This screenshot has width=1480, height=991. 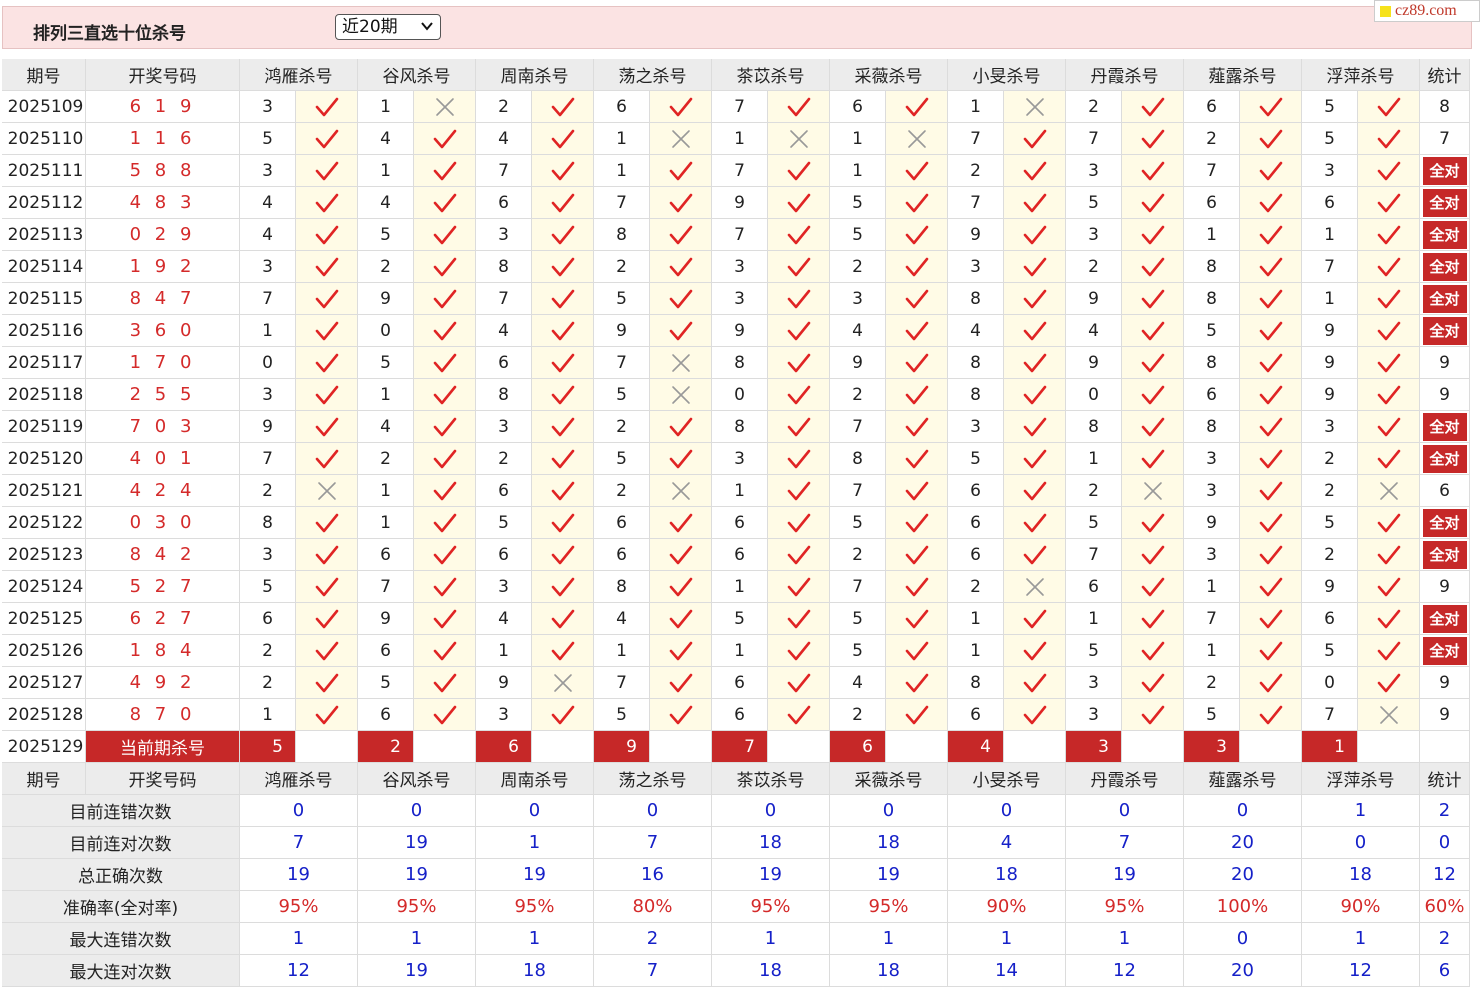 I want to click on summary-label: 准确率(全对率), so click(x=121, y=907).